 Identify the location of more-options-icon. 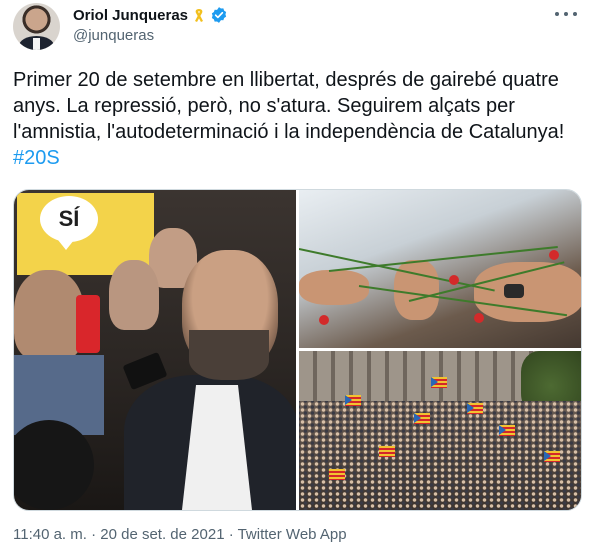
(566, 14).